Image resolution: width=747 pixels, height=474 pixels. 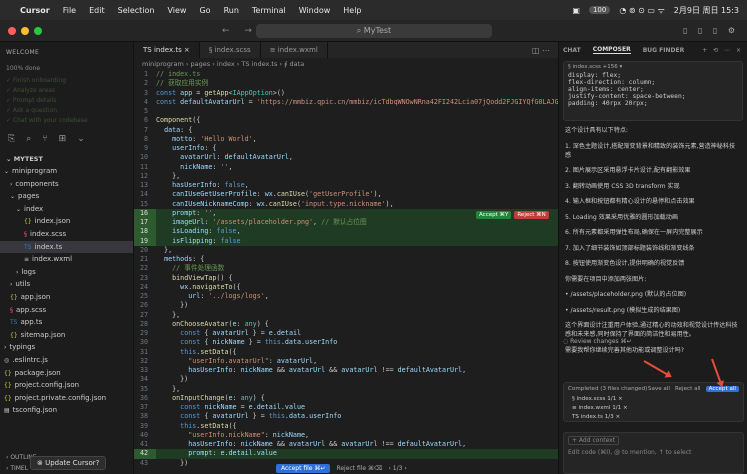 What do you see at coordinates (346, 333) in the screenshot?
I see `code-line: 29 const { avatarUrl } = e.detail` at bounding box center [346, 333].